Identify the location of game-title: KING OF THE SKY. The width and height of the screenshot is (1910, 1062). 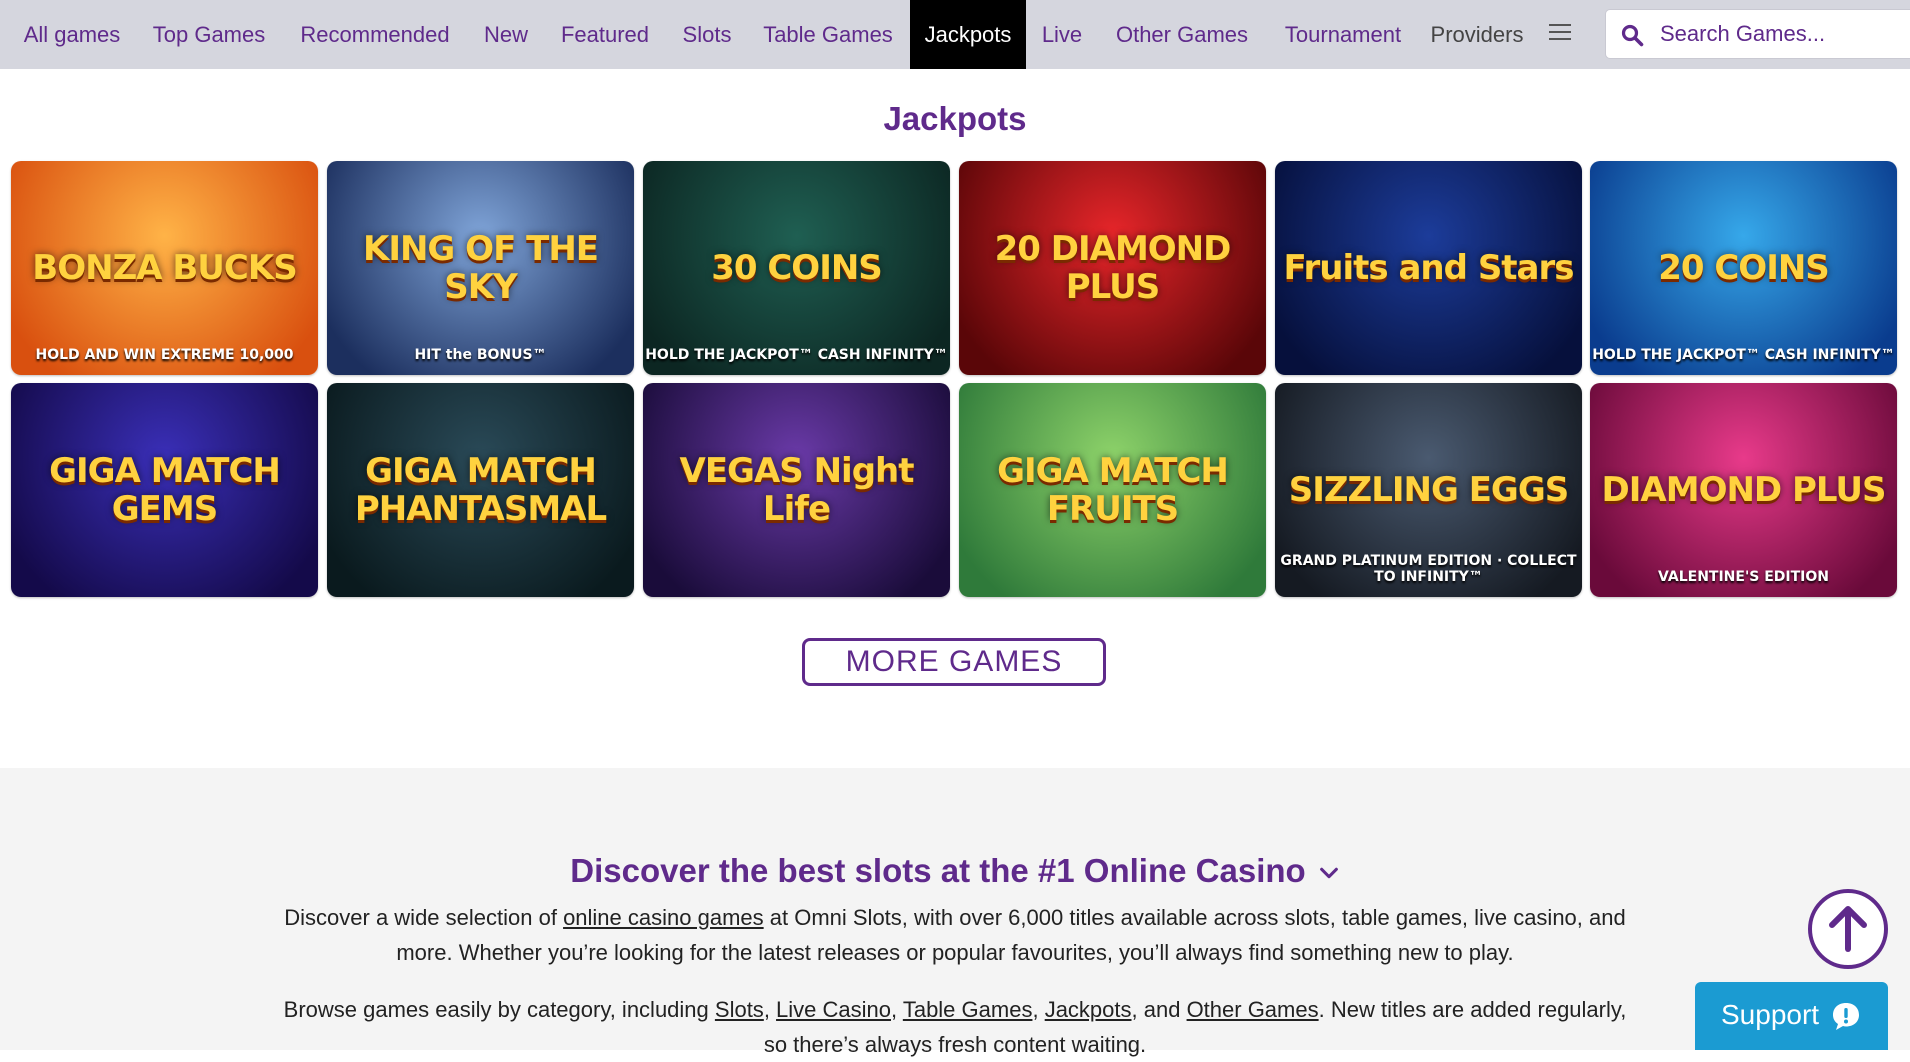
(480, 268).